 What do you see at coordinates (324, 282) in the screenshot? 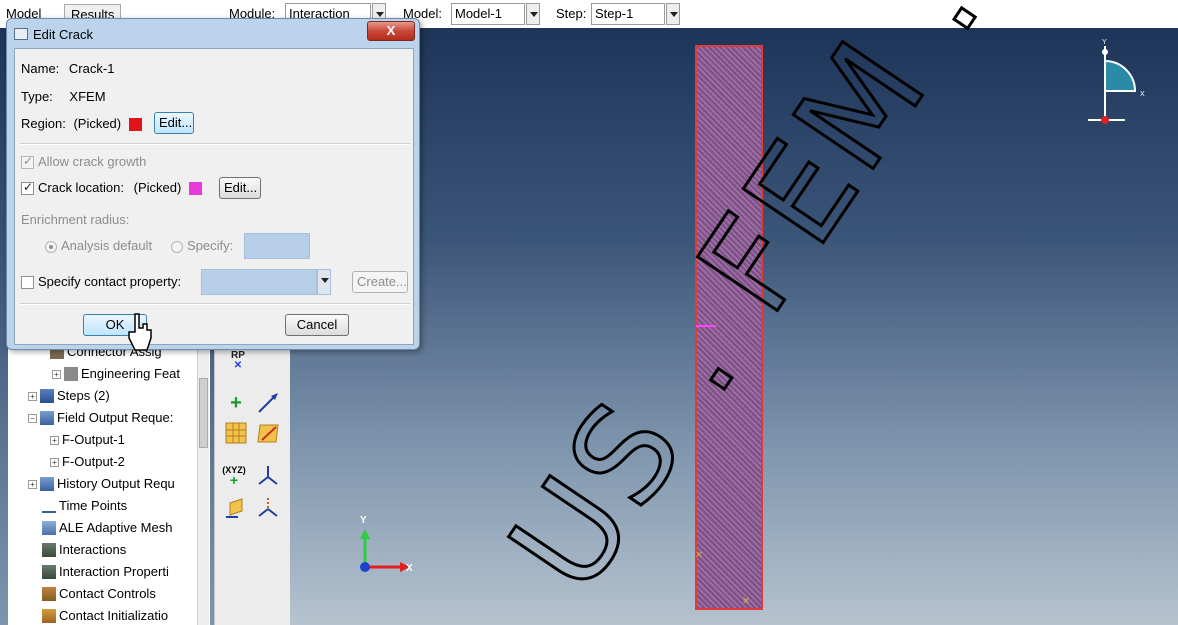
I see `contact-property-dropdown-icon` at bounding box center [324, 282].